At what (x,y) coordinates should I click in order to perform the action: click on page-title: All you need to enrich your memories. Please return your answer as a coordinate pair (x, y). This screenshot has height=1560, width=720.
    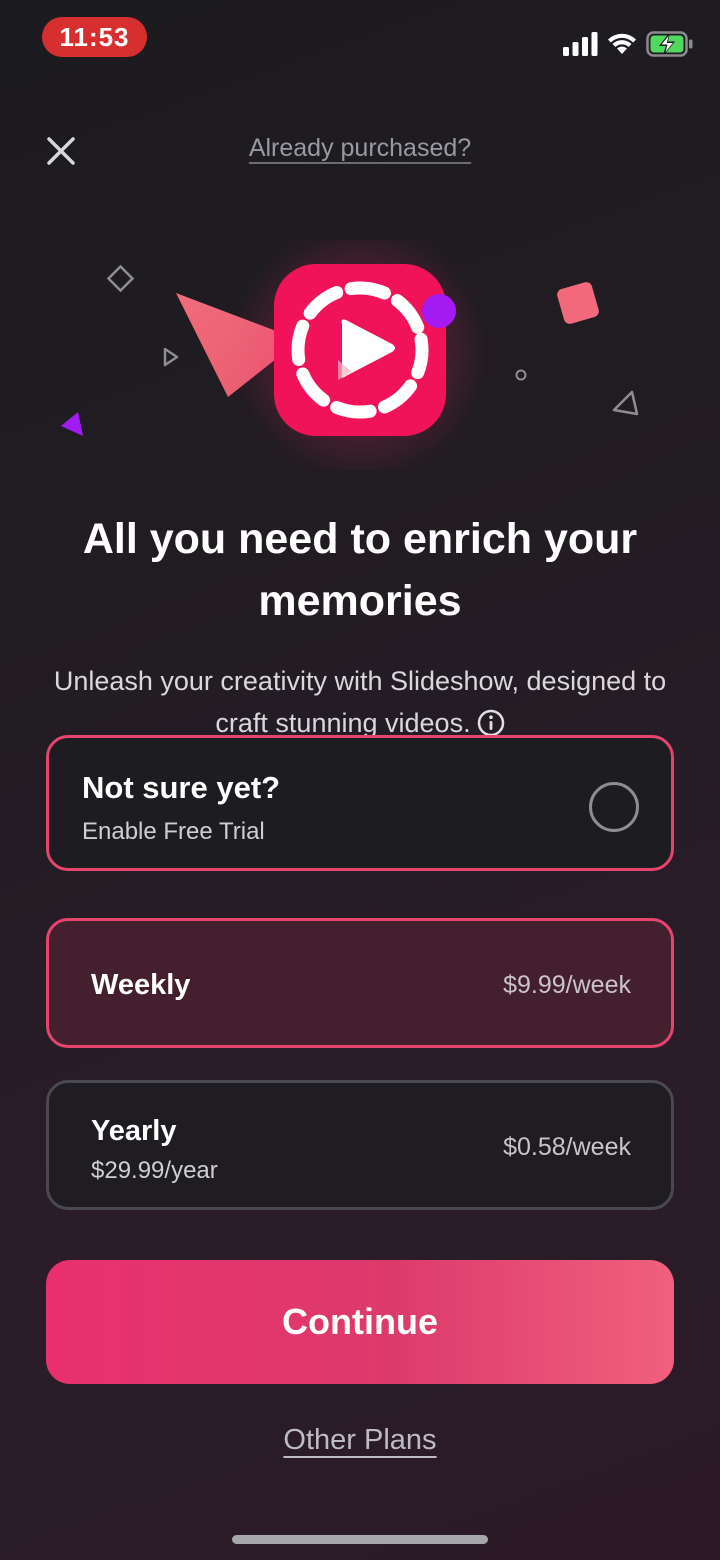
    Looking at the image, I should click on (360, 570).